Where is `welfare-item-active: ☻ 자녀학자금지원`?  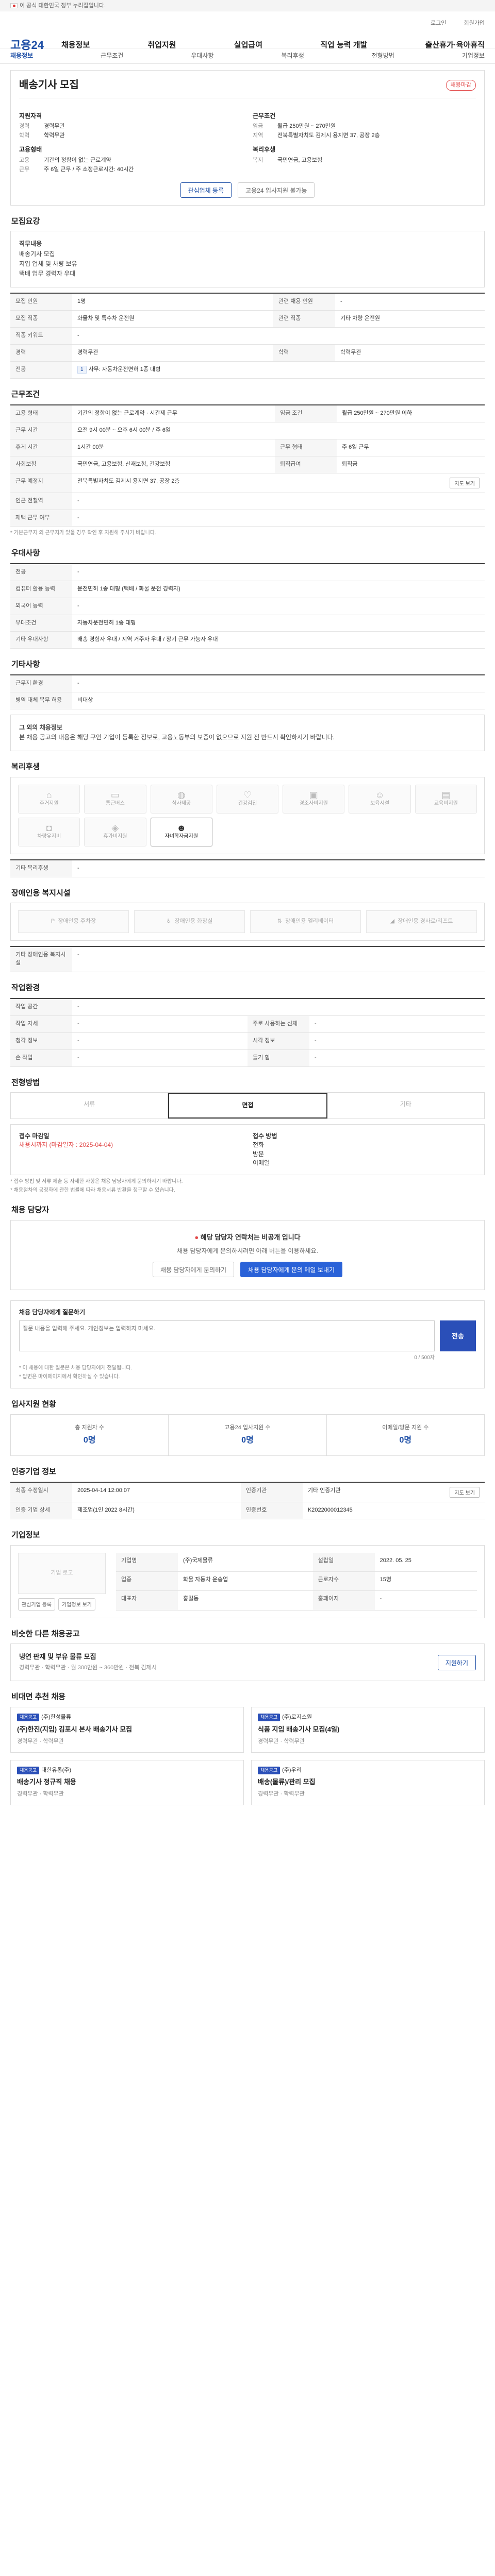 welfare-item-active: ☻ 자녀학자금지원 is located at coordinates (181, 831).